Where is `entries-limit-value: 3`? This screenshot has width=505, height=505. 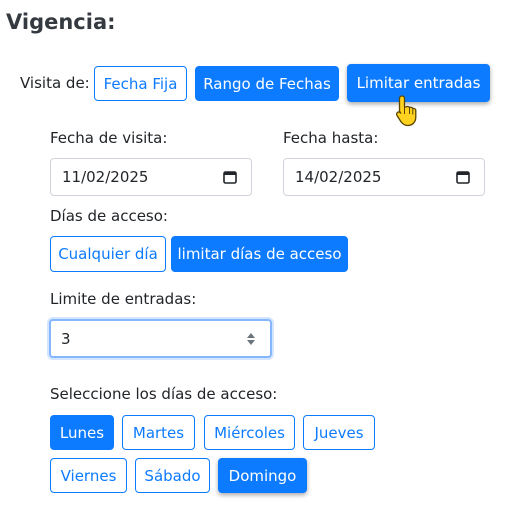 entries-limit-value: 3 is located at coordinates (66, 338).